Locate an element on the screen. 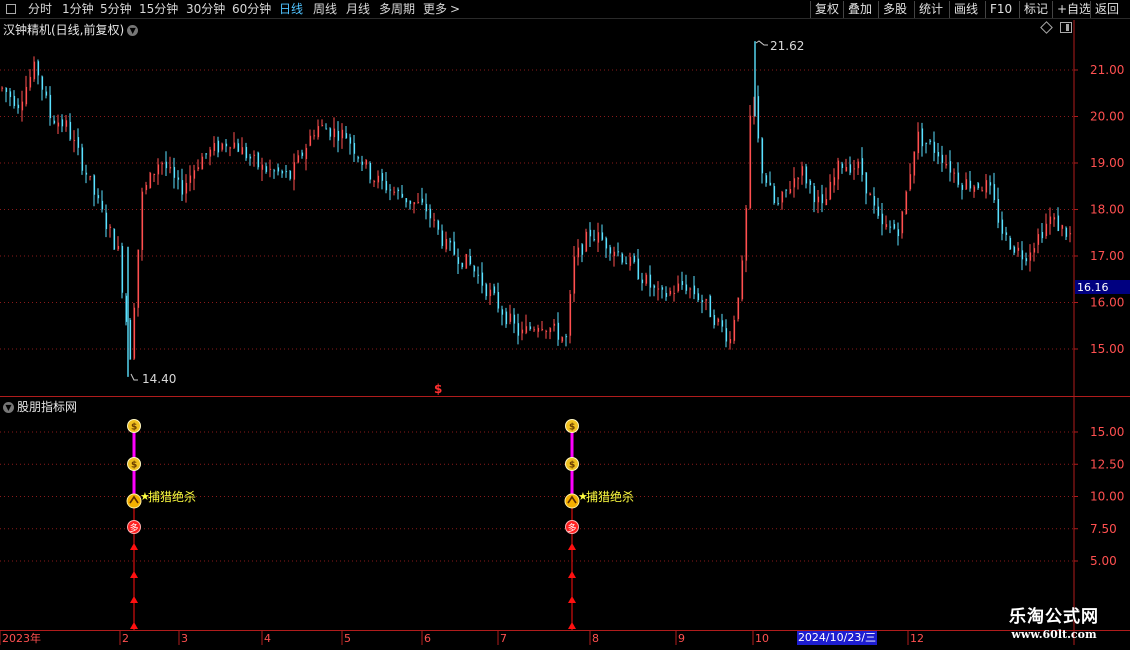  price-label: 21.00 is located at coordinates (1107, 70).